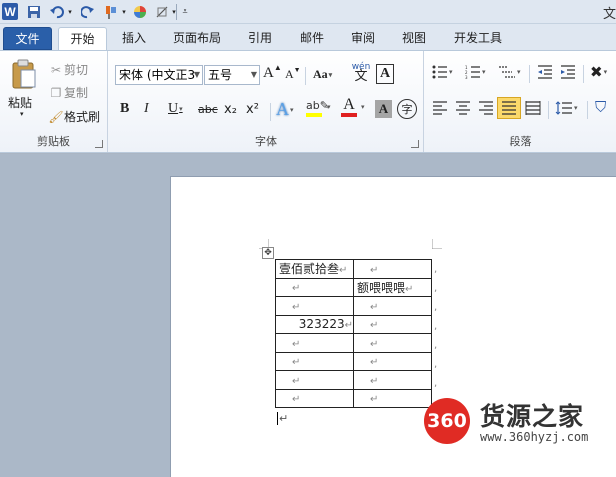 The width and height of the screenshot is (616, 477). Describe the element at coordinates (566, 108) in the screenshot. I see `line-spacing-button: ▾` at that location.